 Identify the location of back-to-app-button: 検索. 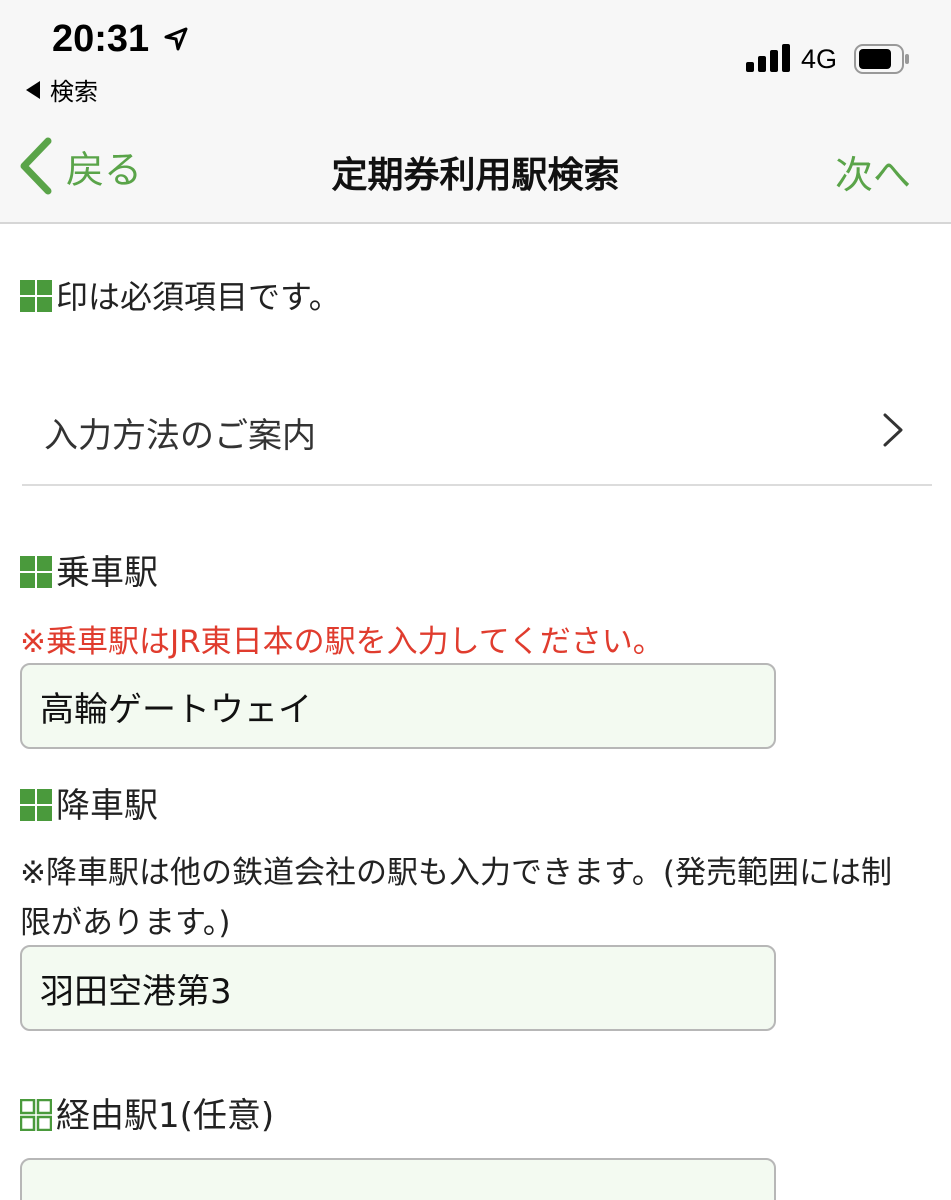
(62, 89).